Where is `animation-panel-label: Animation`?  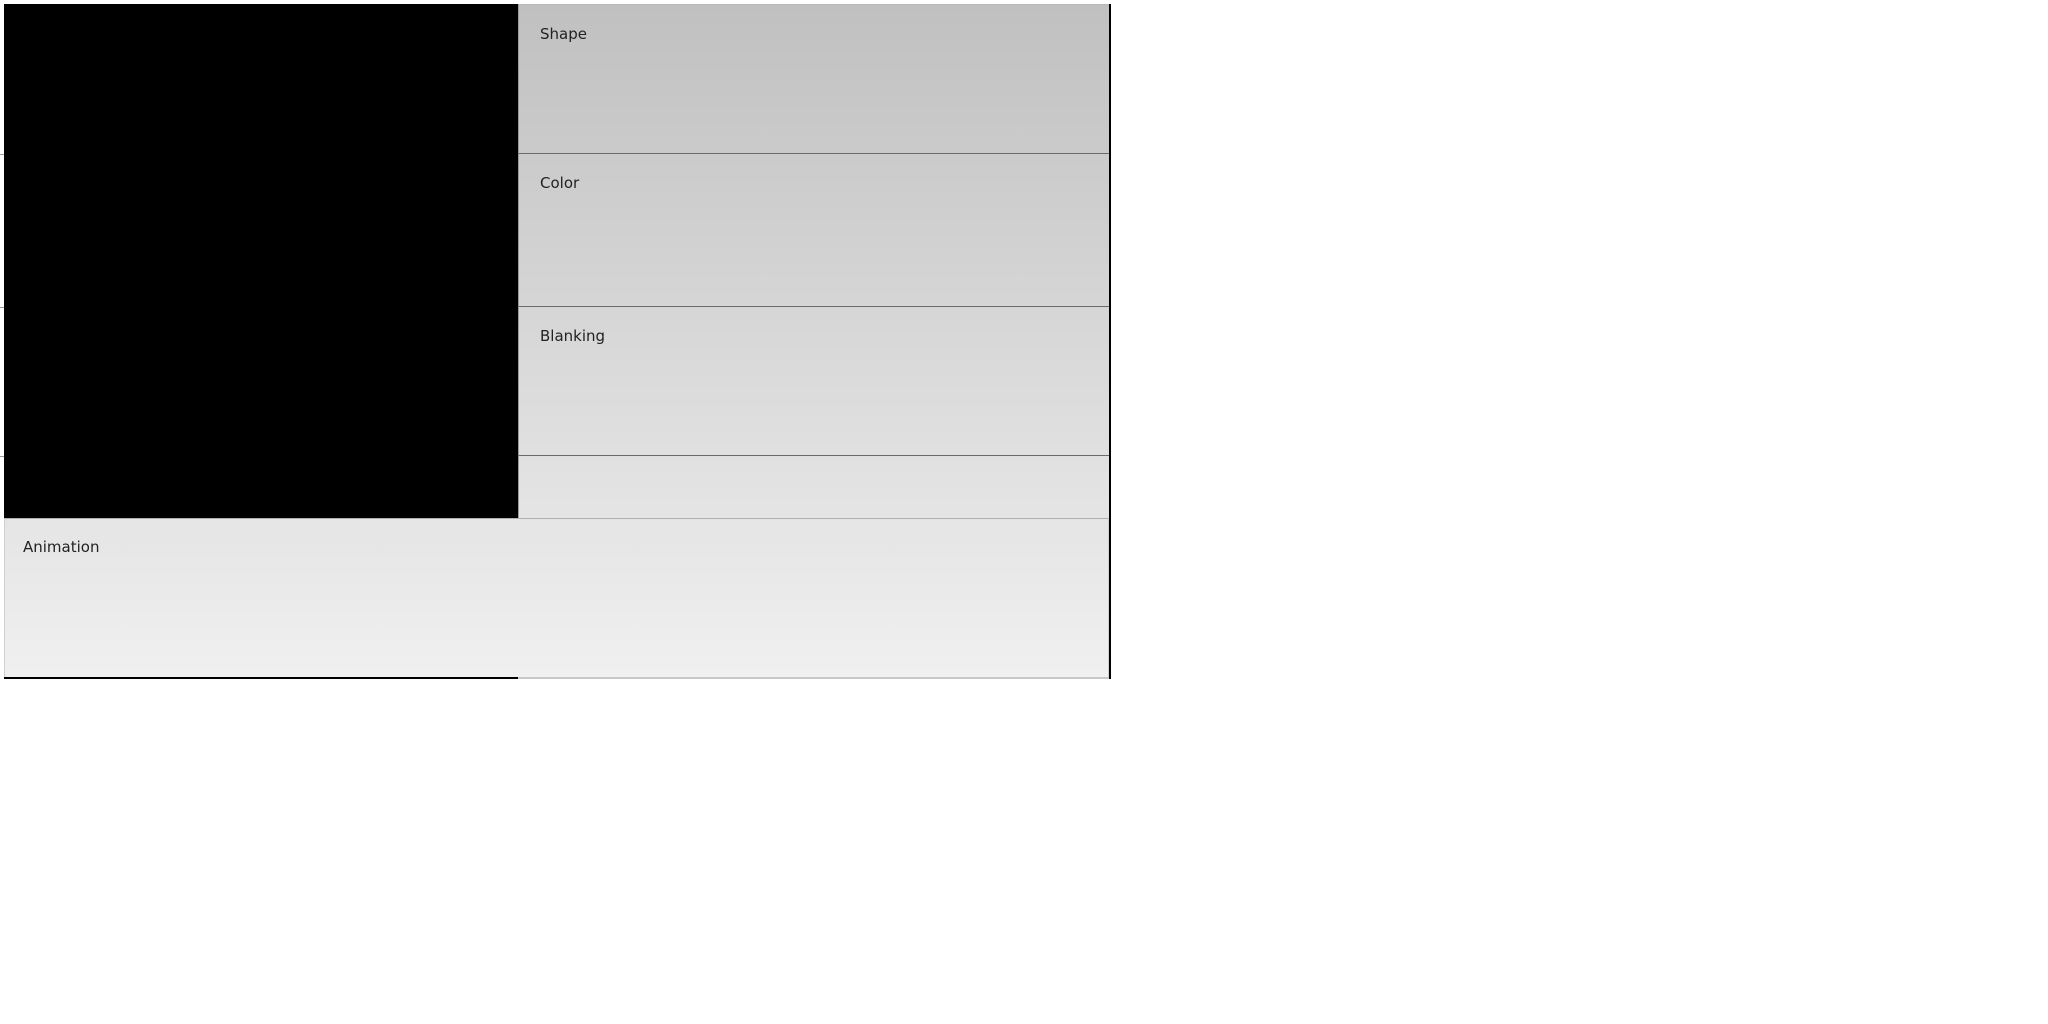
animation-panel-label: Animation is located at coordinates (61, 547).